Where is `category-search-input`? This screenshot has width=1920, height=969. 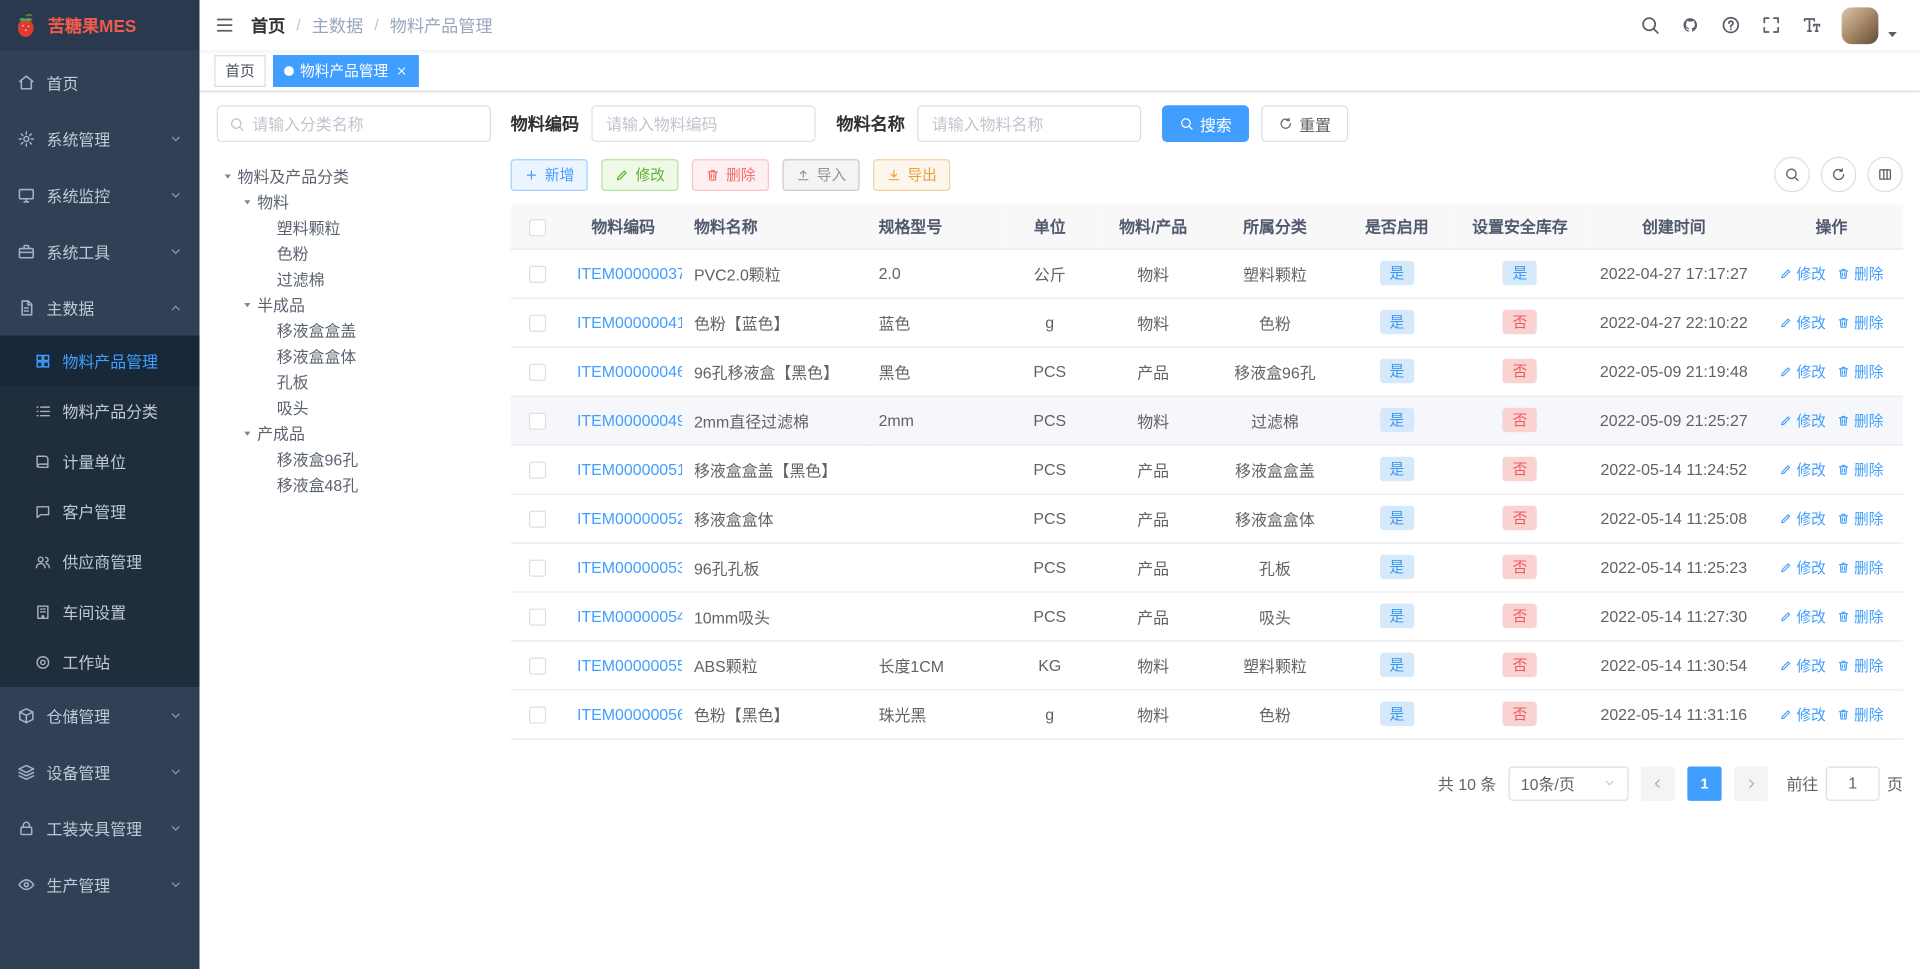 category-search-input is located at coordinates (365, 123).